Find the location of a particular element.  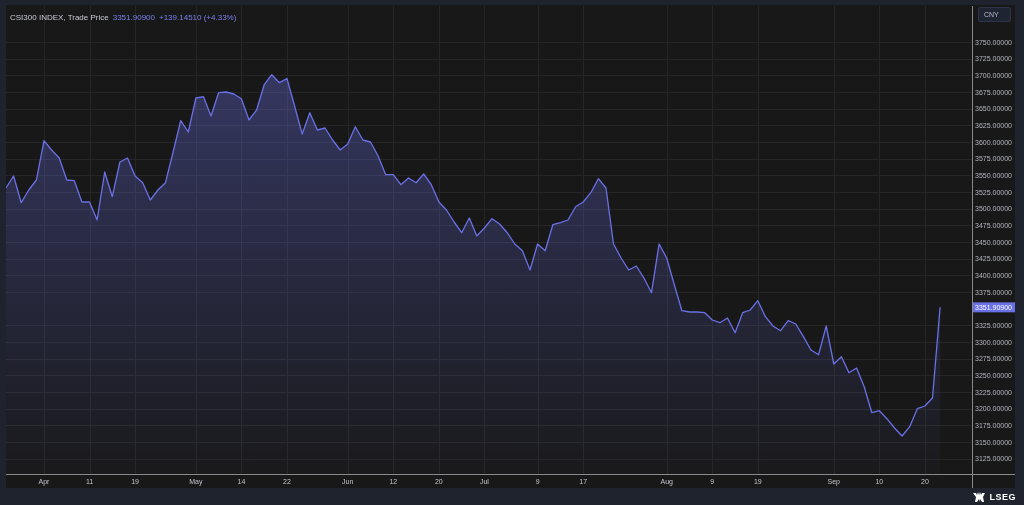

instrument-label: CSI300 INDEX, Trade Price is located at coordinates (59, 17).